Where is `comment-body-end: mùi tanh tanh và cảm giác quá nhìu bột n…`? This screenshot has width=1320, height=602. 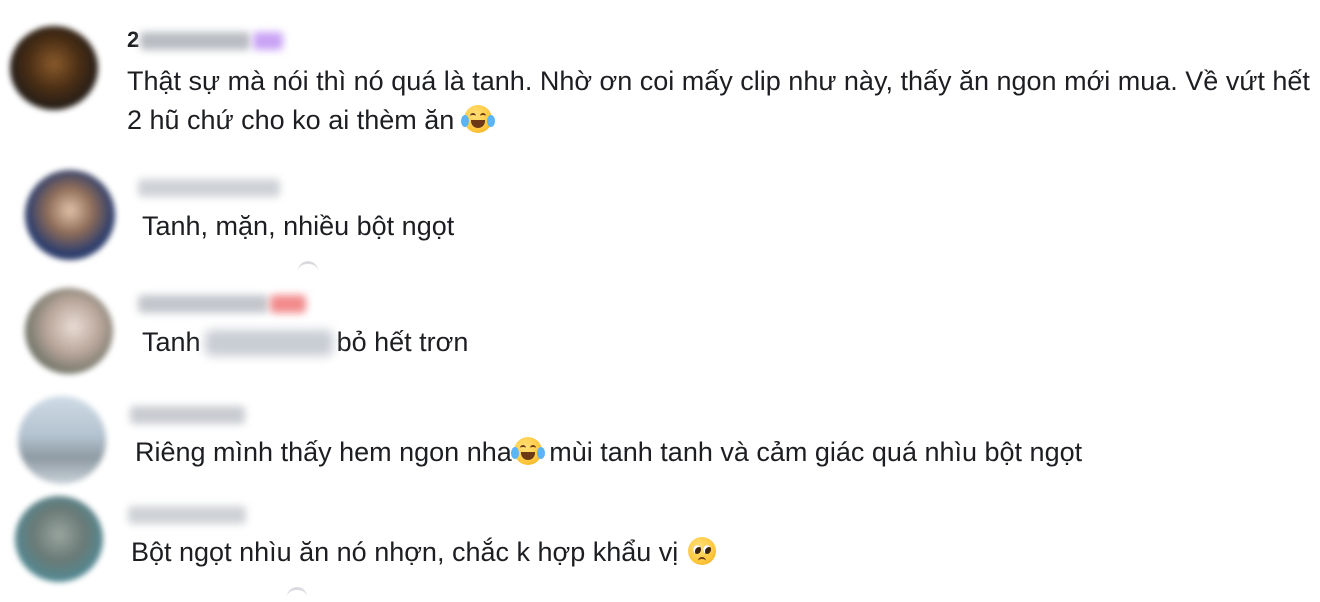 comment-body-end: mùi tanh tanh và cảm giác quá nhìu bột n… is located at coordinates (812, 452).